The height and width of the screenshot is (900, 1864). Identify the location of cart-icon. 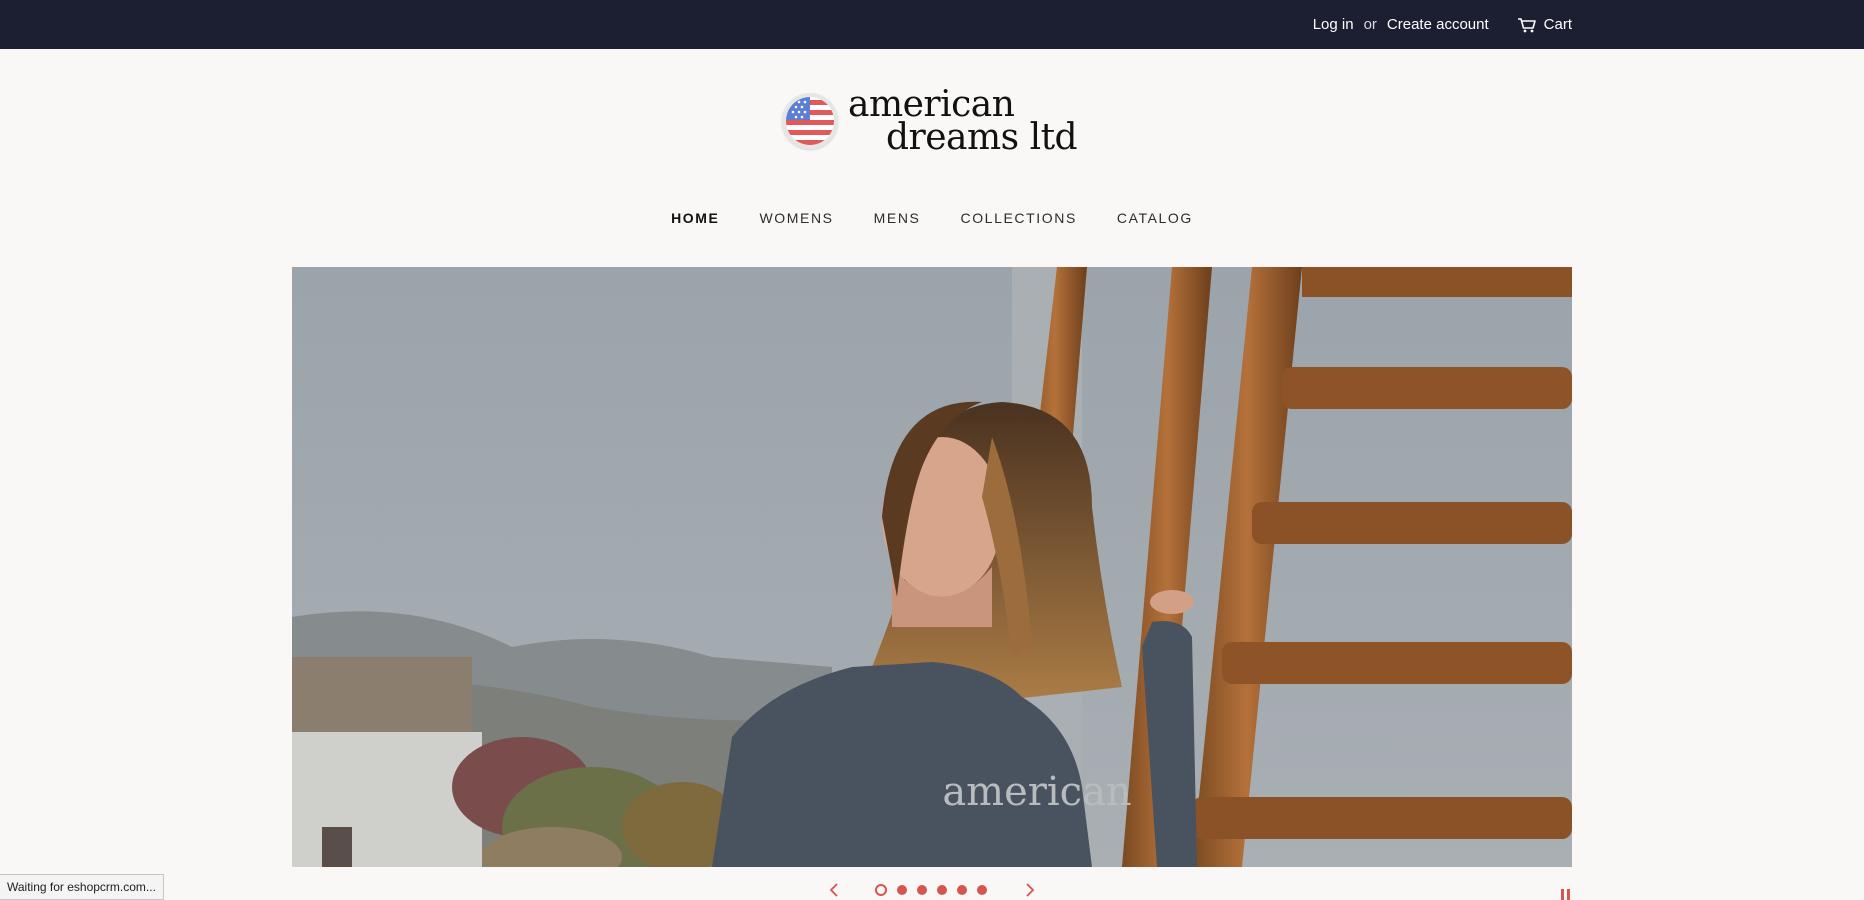
(1527, 25).